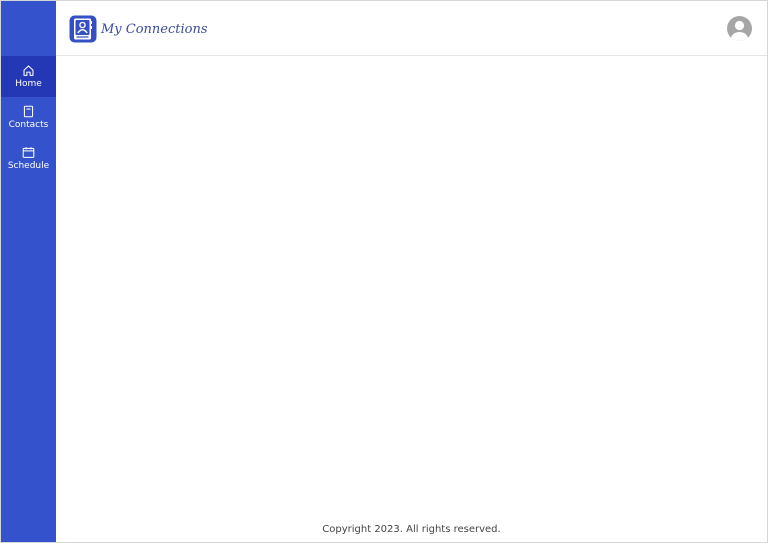  Describe the element at coordinates (154, 29) in the screenshot. I see `app-brand-name: My Connections` at that location.